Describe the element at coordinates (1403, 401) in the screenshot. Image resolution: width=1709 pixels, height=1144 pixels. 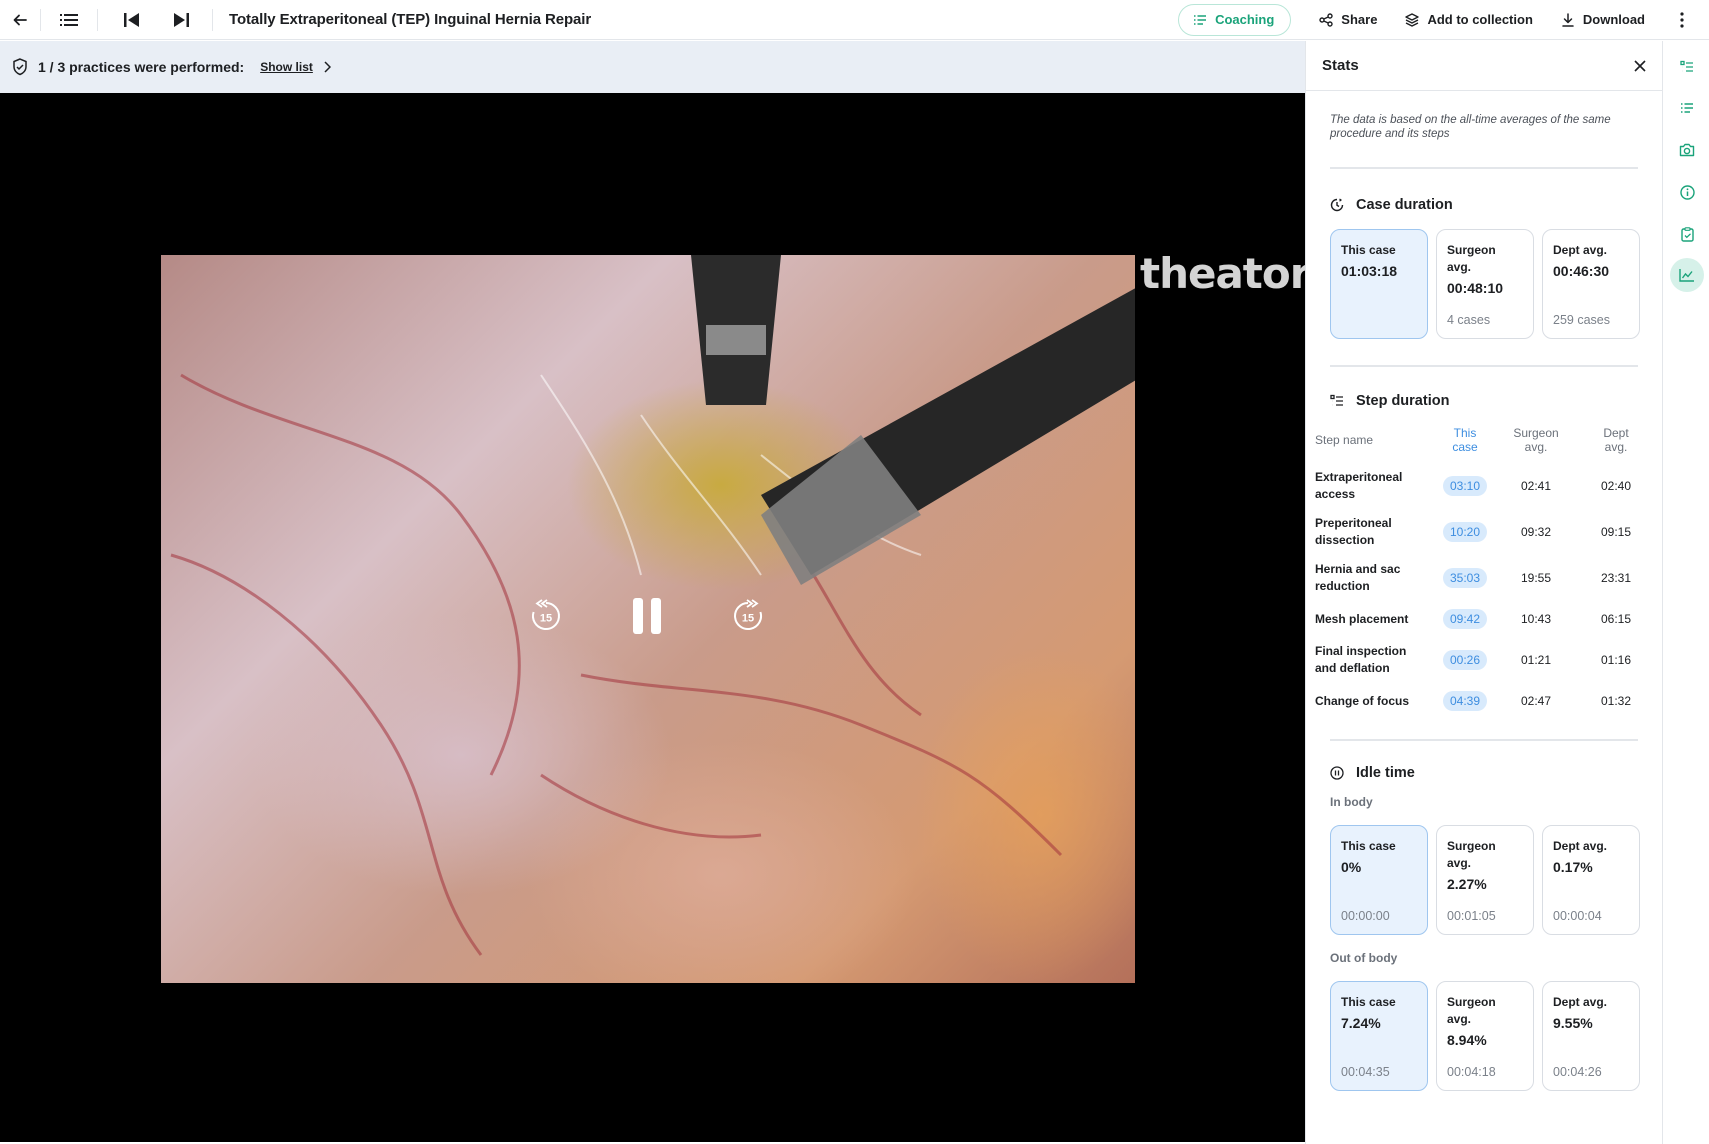
I see `step-duration-title: Step duration` at that location.